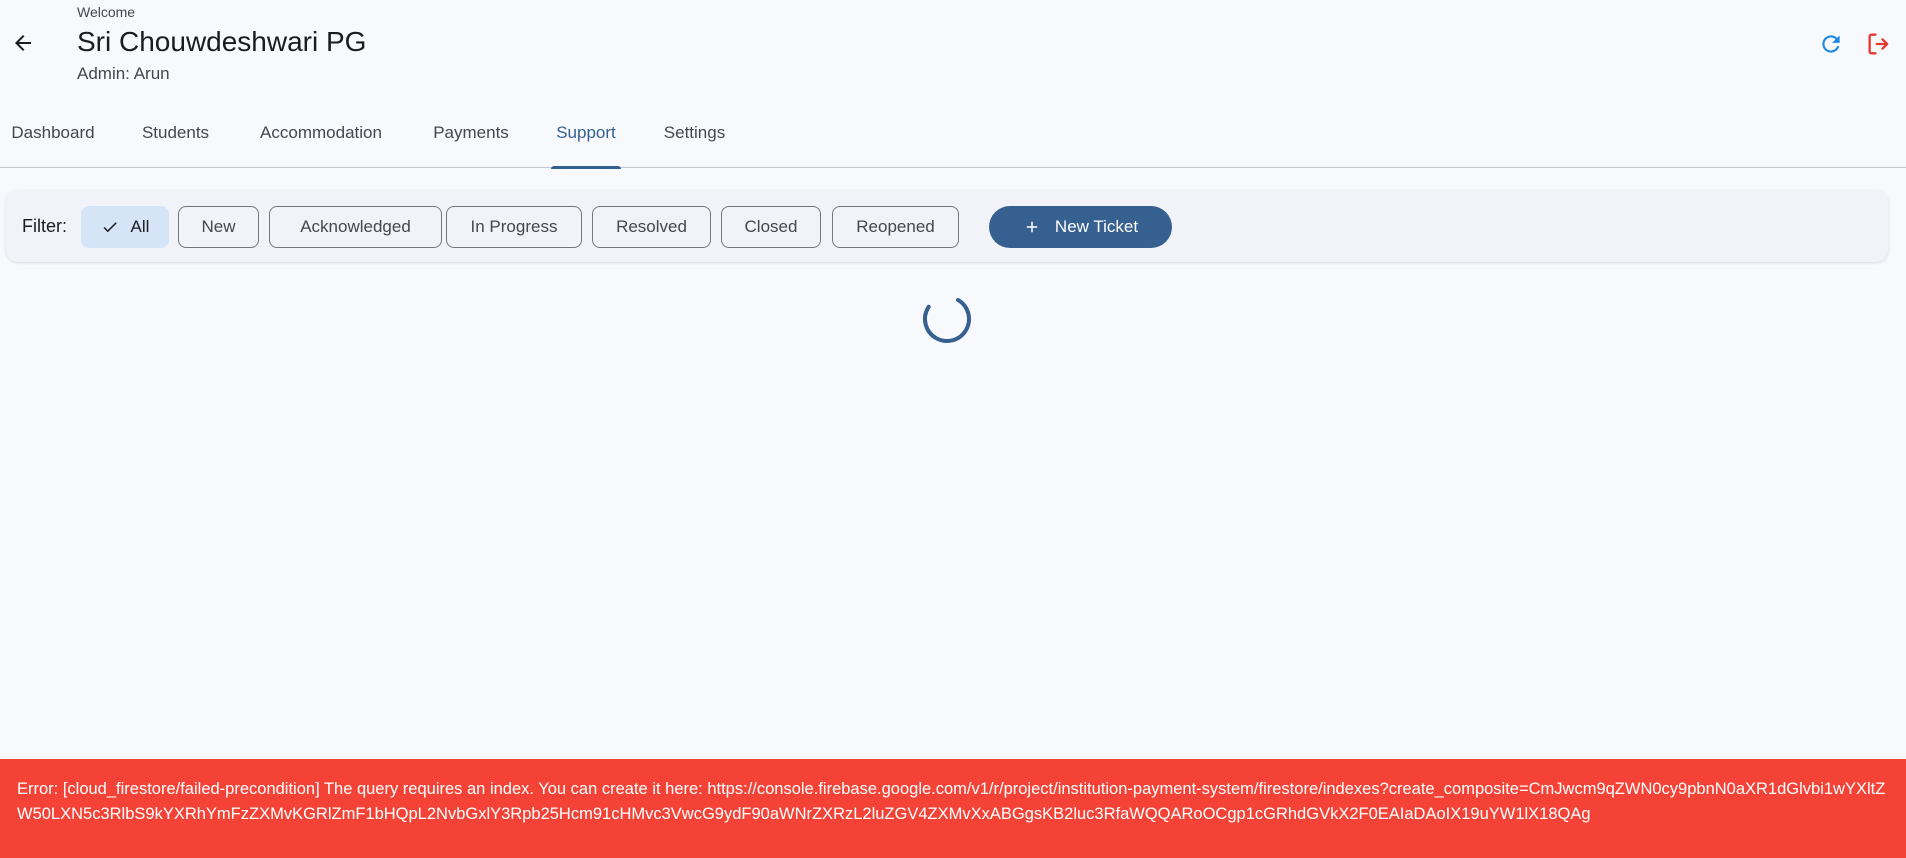  I want to click on refresh-icon, so click(1831, 44).